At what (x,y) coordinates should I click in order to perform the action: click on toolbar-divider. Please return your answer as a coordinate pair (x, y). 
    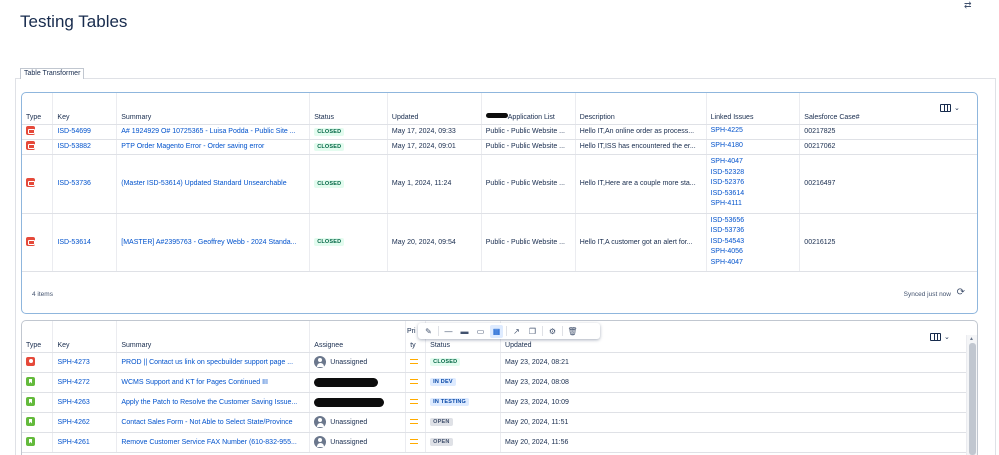
    Looking at the image, I should click on (562, 331).